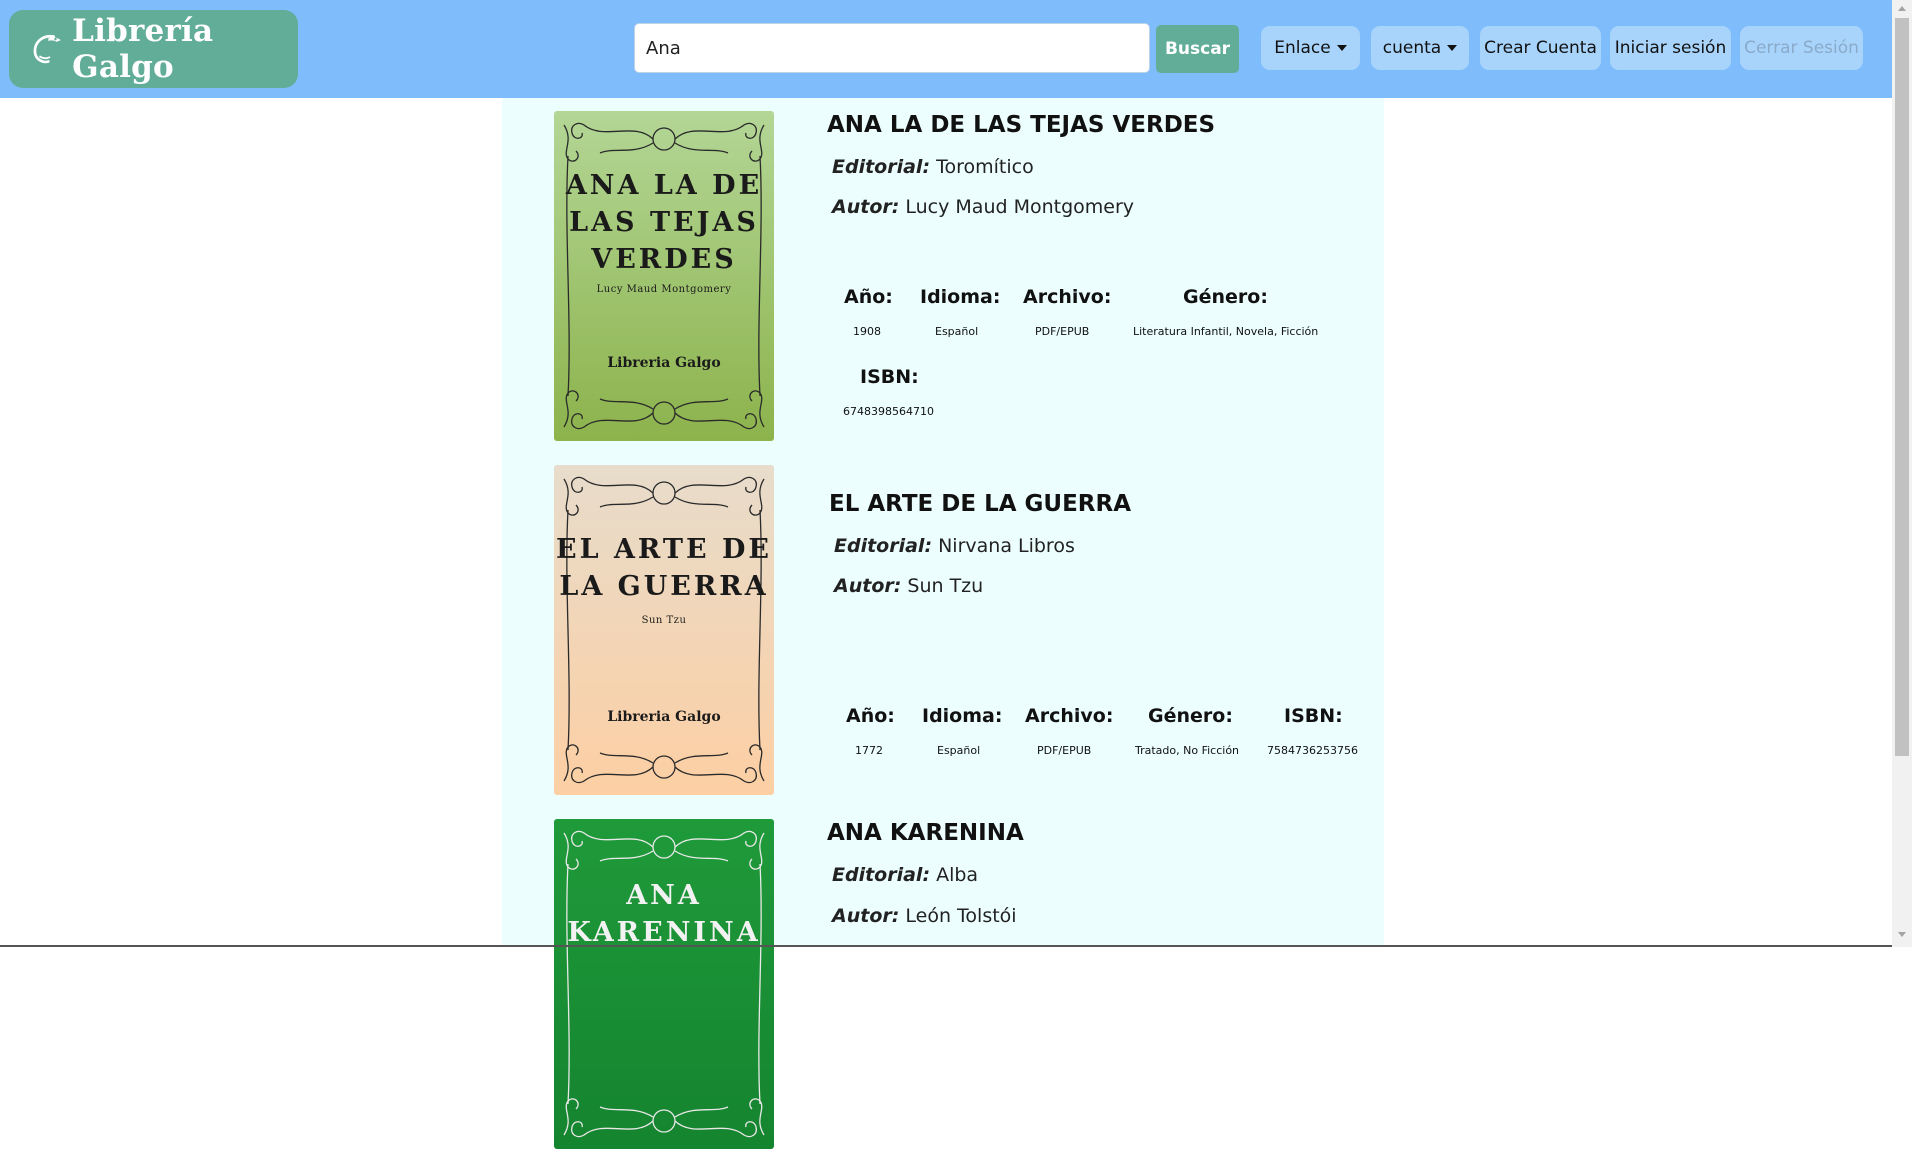  Describe the element at coordinates (1670, 48) in the screenshot. I see `iniciar-sesion-button: Iniciar sesión` at that location.